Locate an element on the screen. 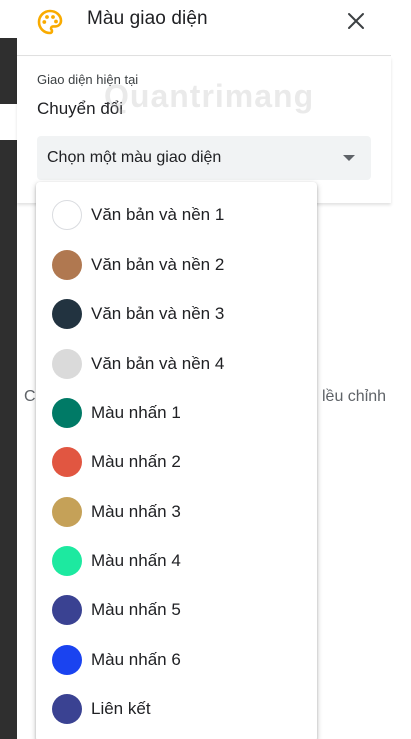 Image resolution: width=411 pixels, height=739 pixels. color-option: Màu nhấn 6 is located at coordinates (176, 660).